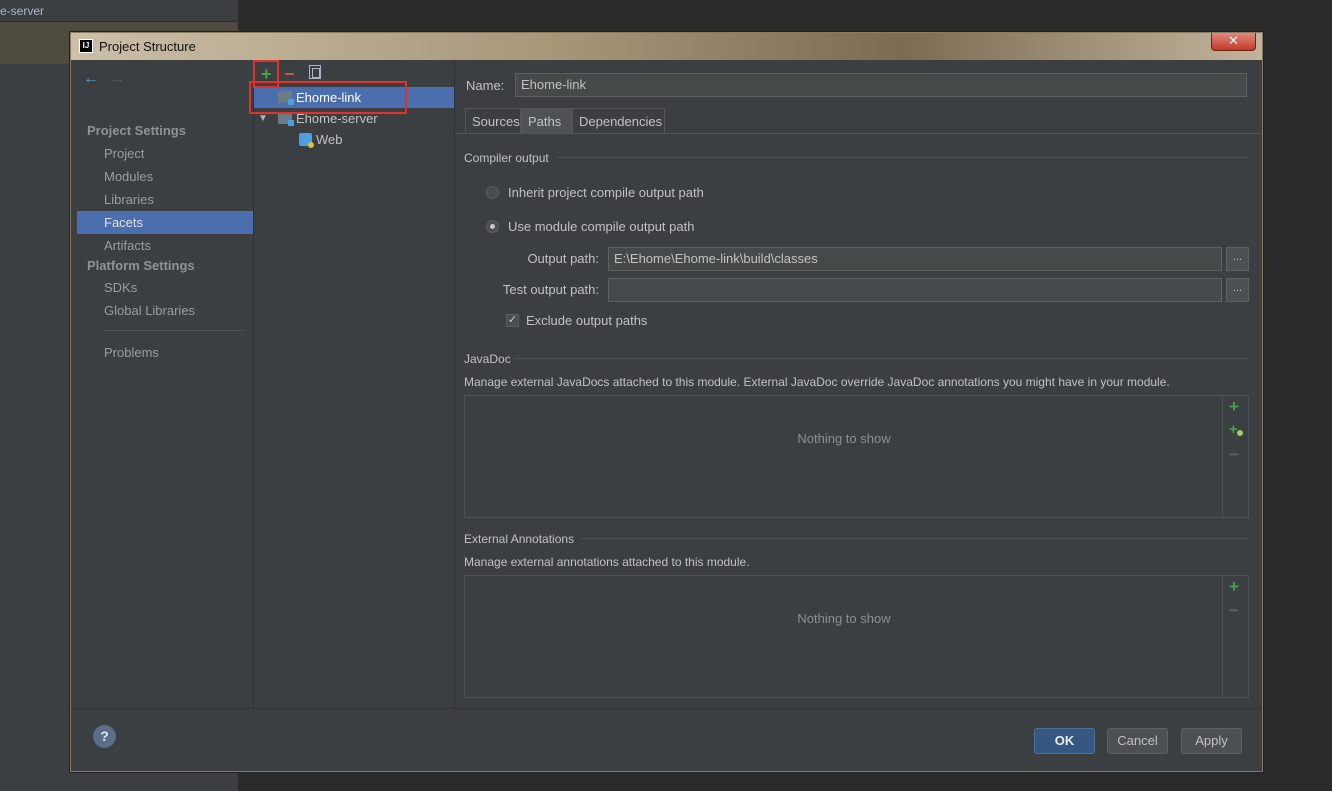 Image resolution: width=1332 pixels, height=791 pixels. I want to click on tree-node-web: Web, so click(354, 139).